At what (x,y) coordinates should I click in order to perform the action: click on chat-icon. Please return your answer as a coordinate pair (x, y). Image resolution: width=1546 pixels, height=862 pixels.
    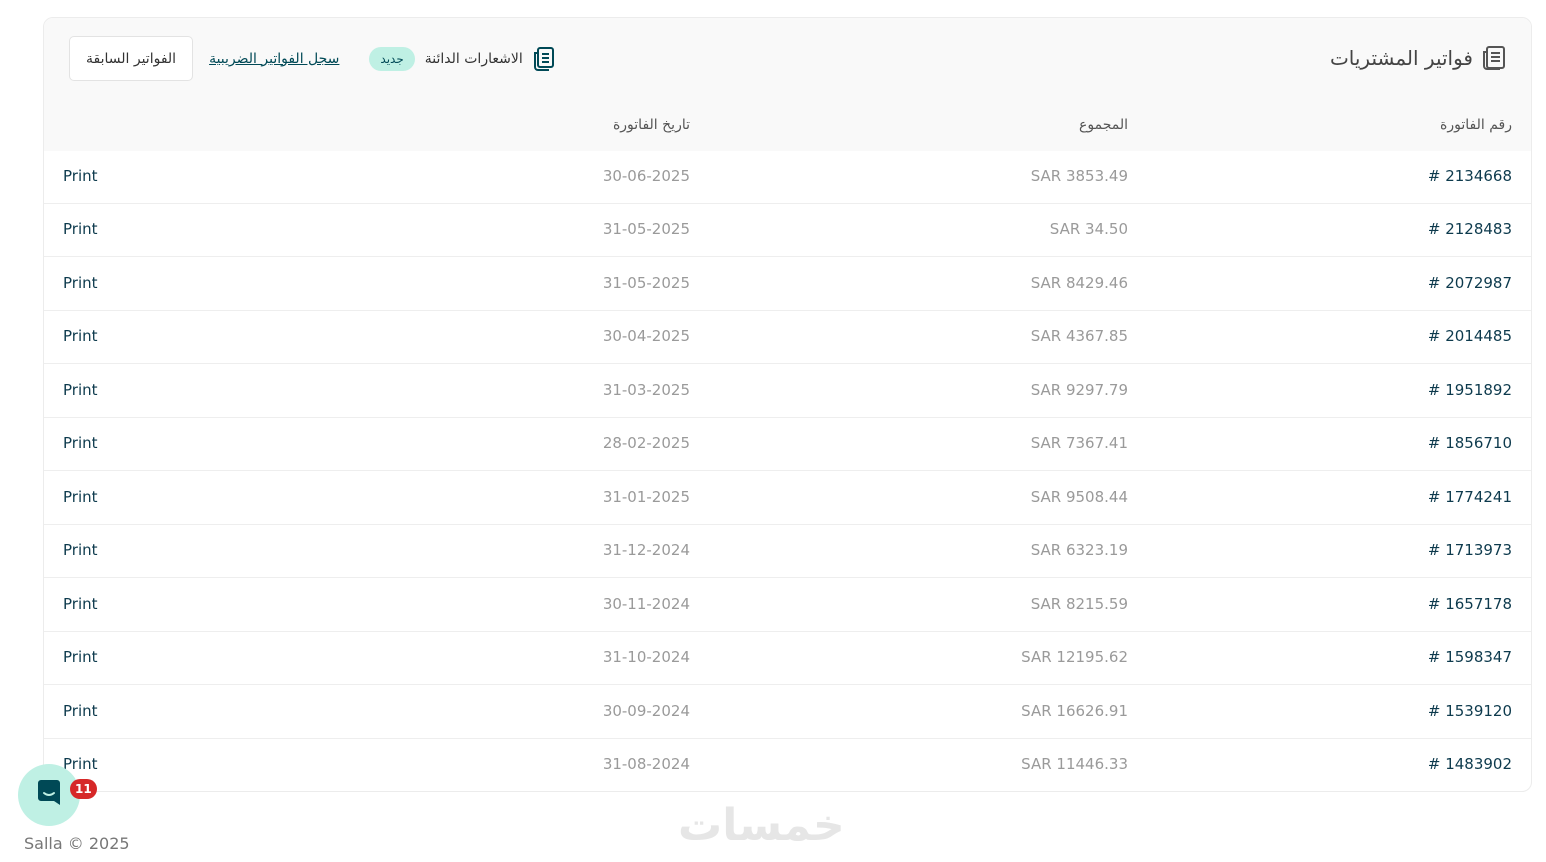
    Looking at the image, I should click on (49, 795).